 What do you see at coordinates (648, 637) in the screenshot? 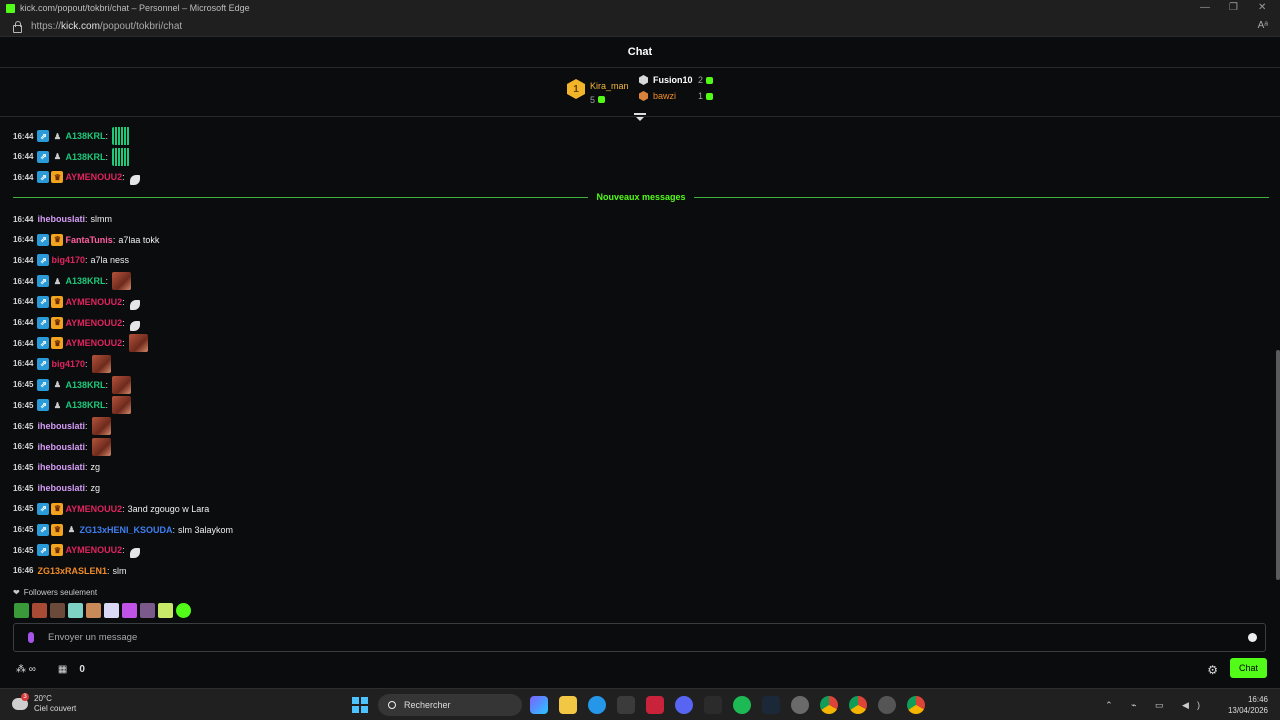
I see `chat-message-input` at bounding box center [648, 637].